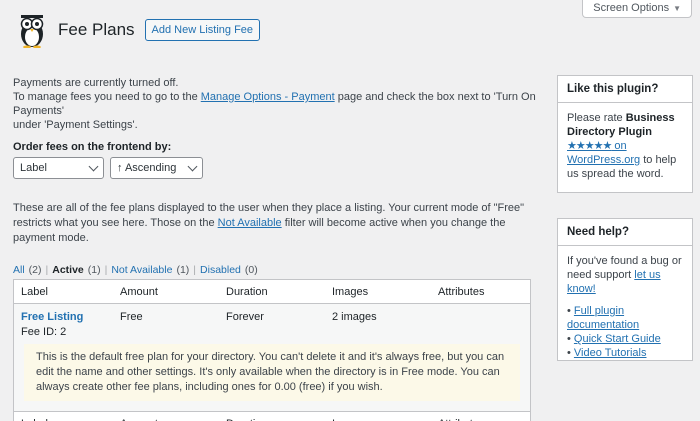 Image resolution: width=700 pixels, height=421 pixels. I want to click on fee-images-cell: 2 images, so click(354, 317).